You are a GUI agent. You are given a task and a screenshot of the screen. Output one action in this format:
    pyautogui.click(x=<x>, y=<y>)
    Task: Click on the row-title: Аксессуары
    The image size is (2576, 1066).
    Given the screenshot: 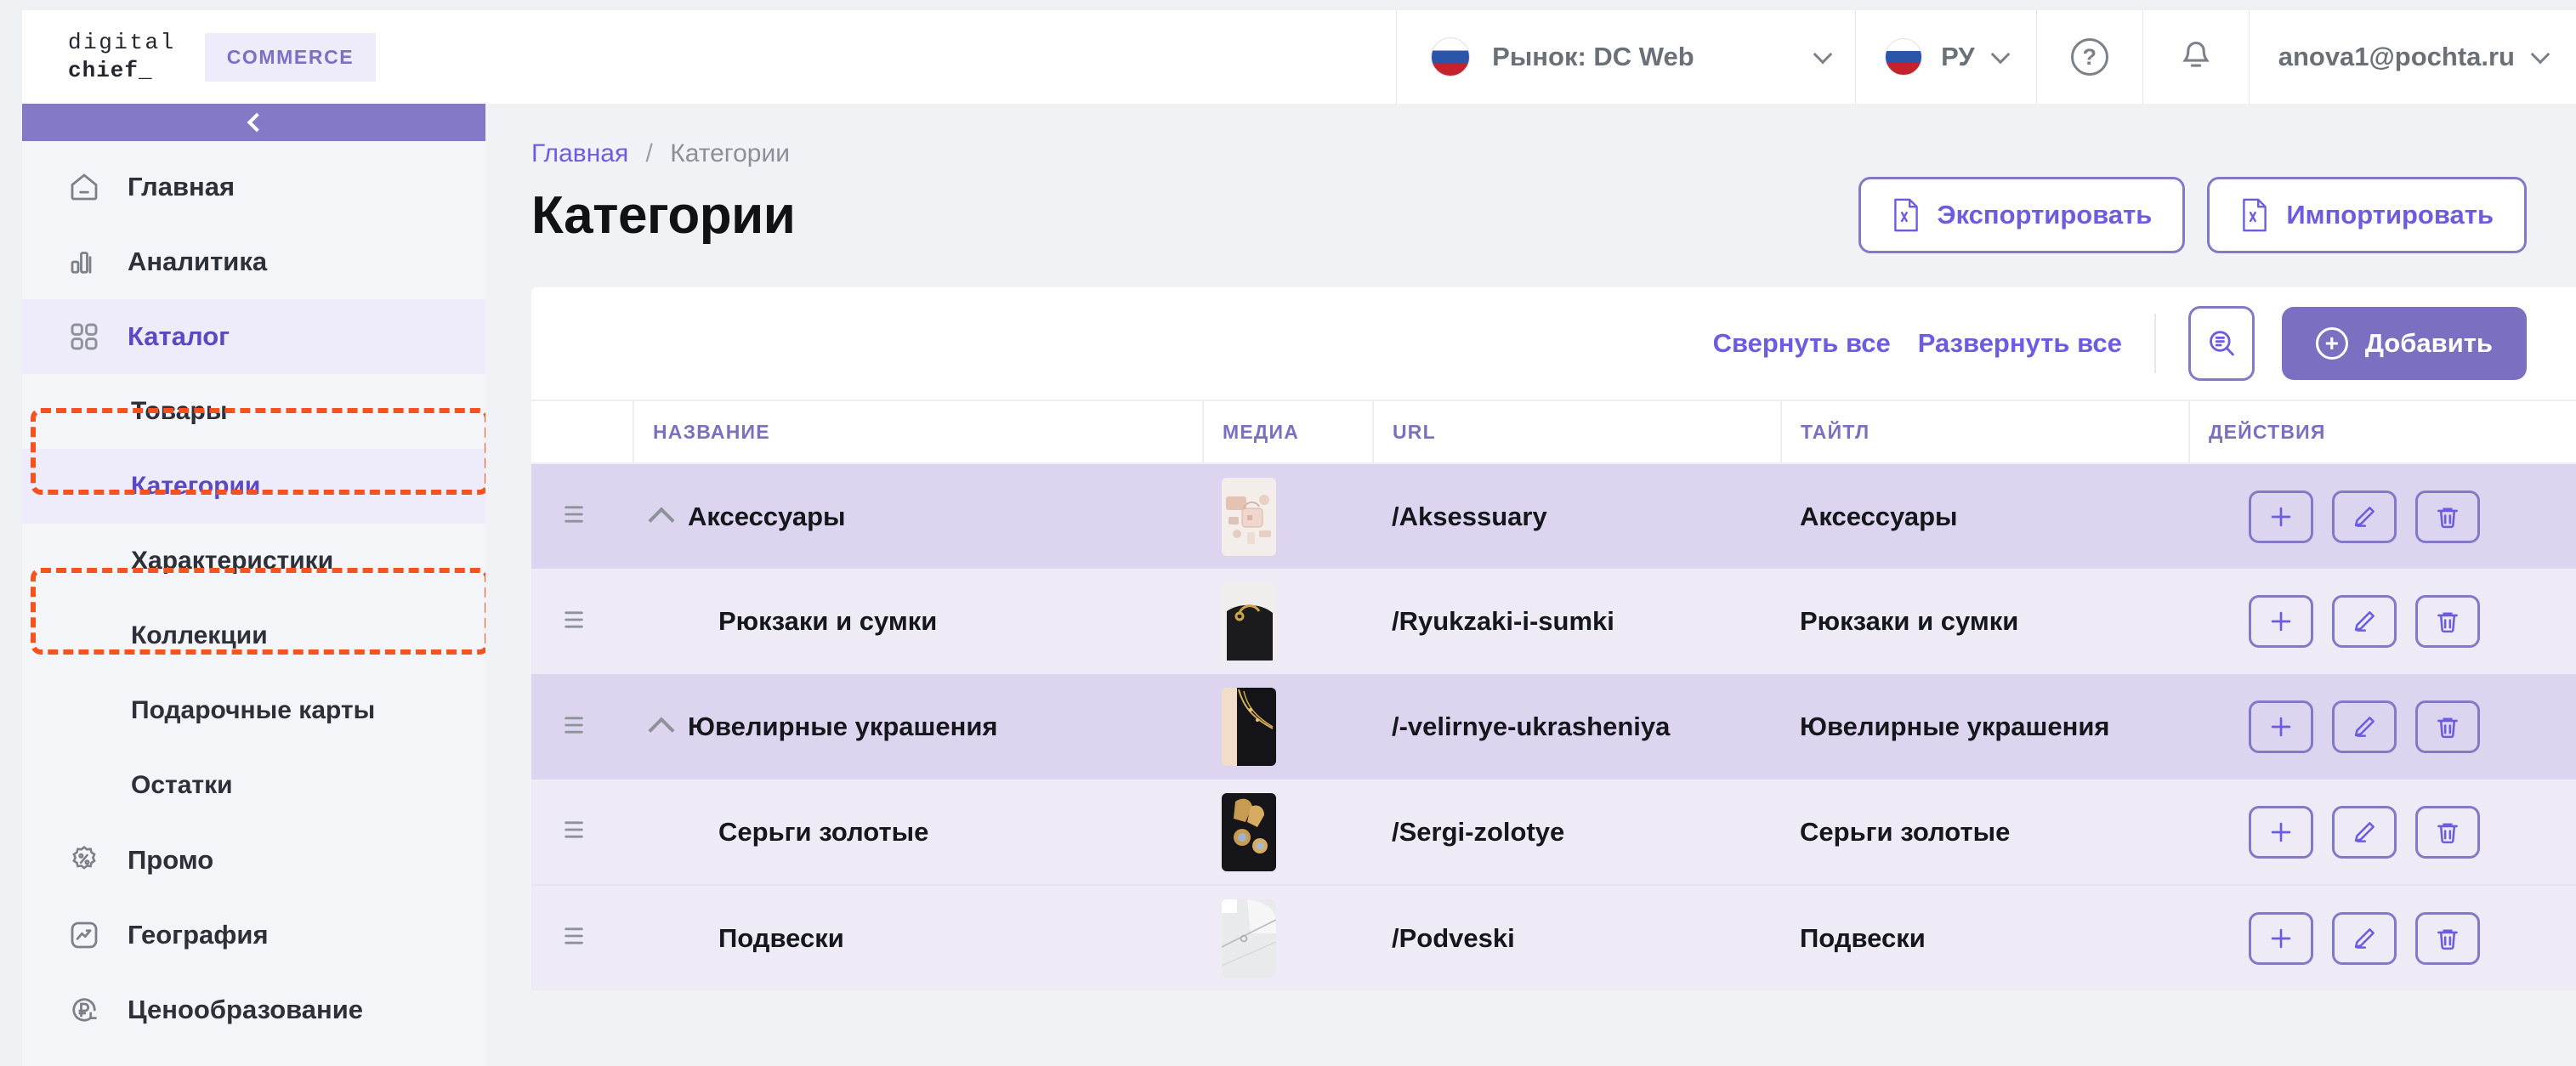 What is the action you would take?
    pyautogui.click(x=1879, y=516)
    